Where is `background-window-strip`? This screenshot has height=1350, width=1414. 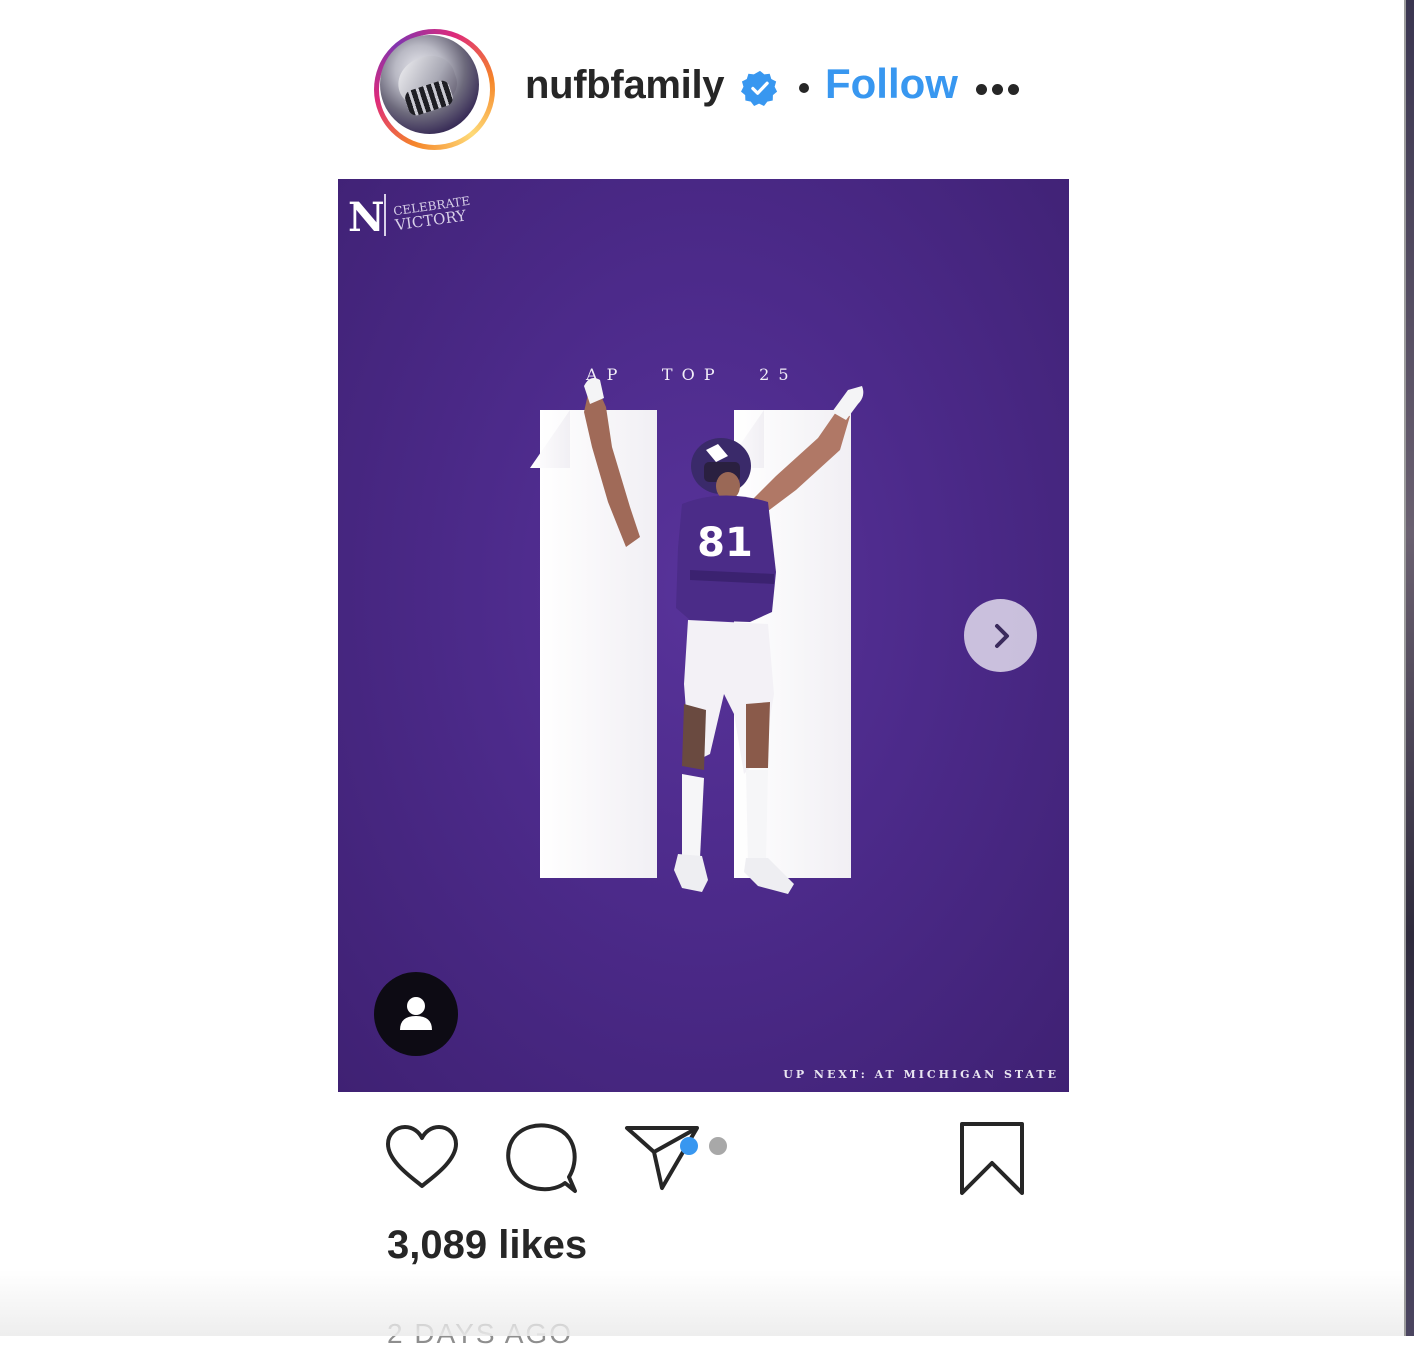 background-window-strip is located at coordinates (1410, 668).